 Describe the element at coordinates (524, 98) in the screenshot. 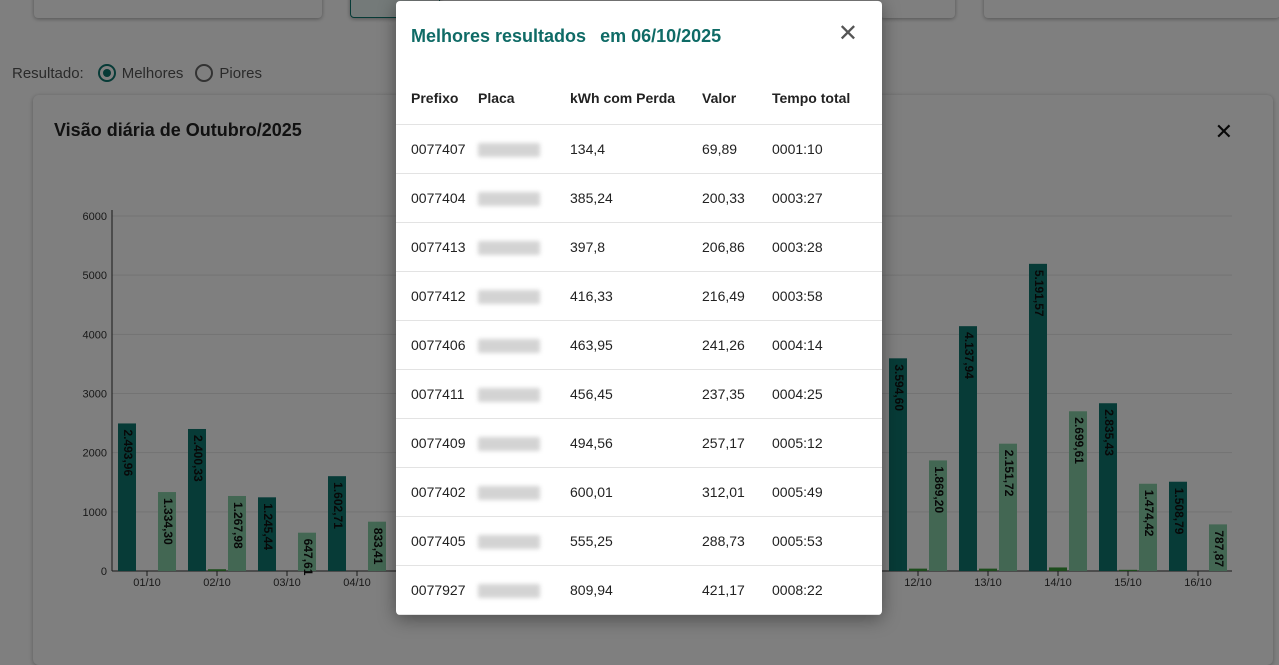

I see `column-header-placa: Placa` at that location.